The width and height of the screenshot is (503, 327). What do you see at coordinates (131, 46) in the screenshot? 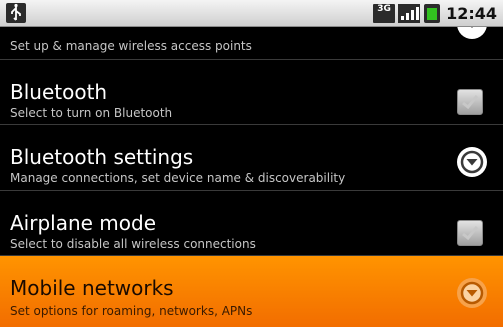
I see `setting-summary: Set up & manage wireless access points` at bounding box center [131, 46].